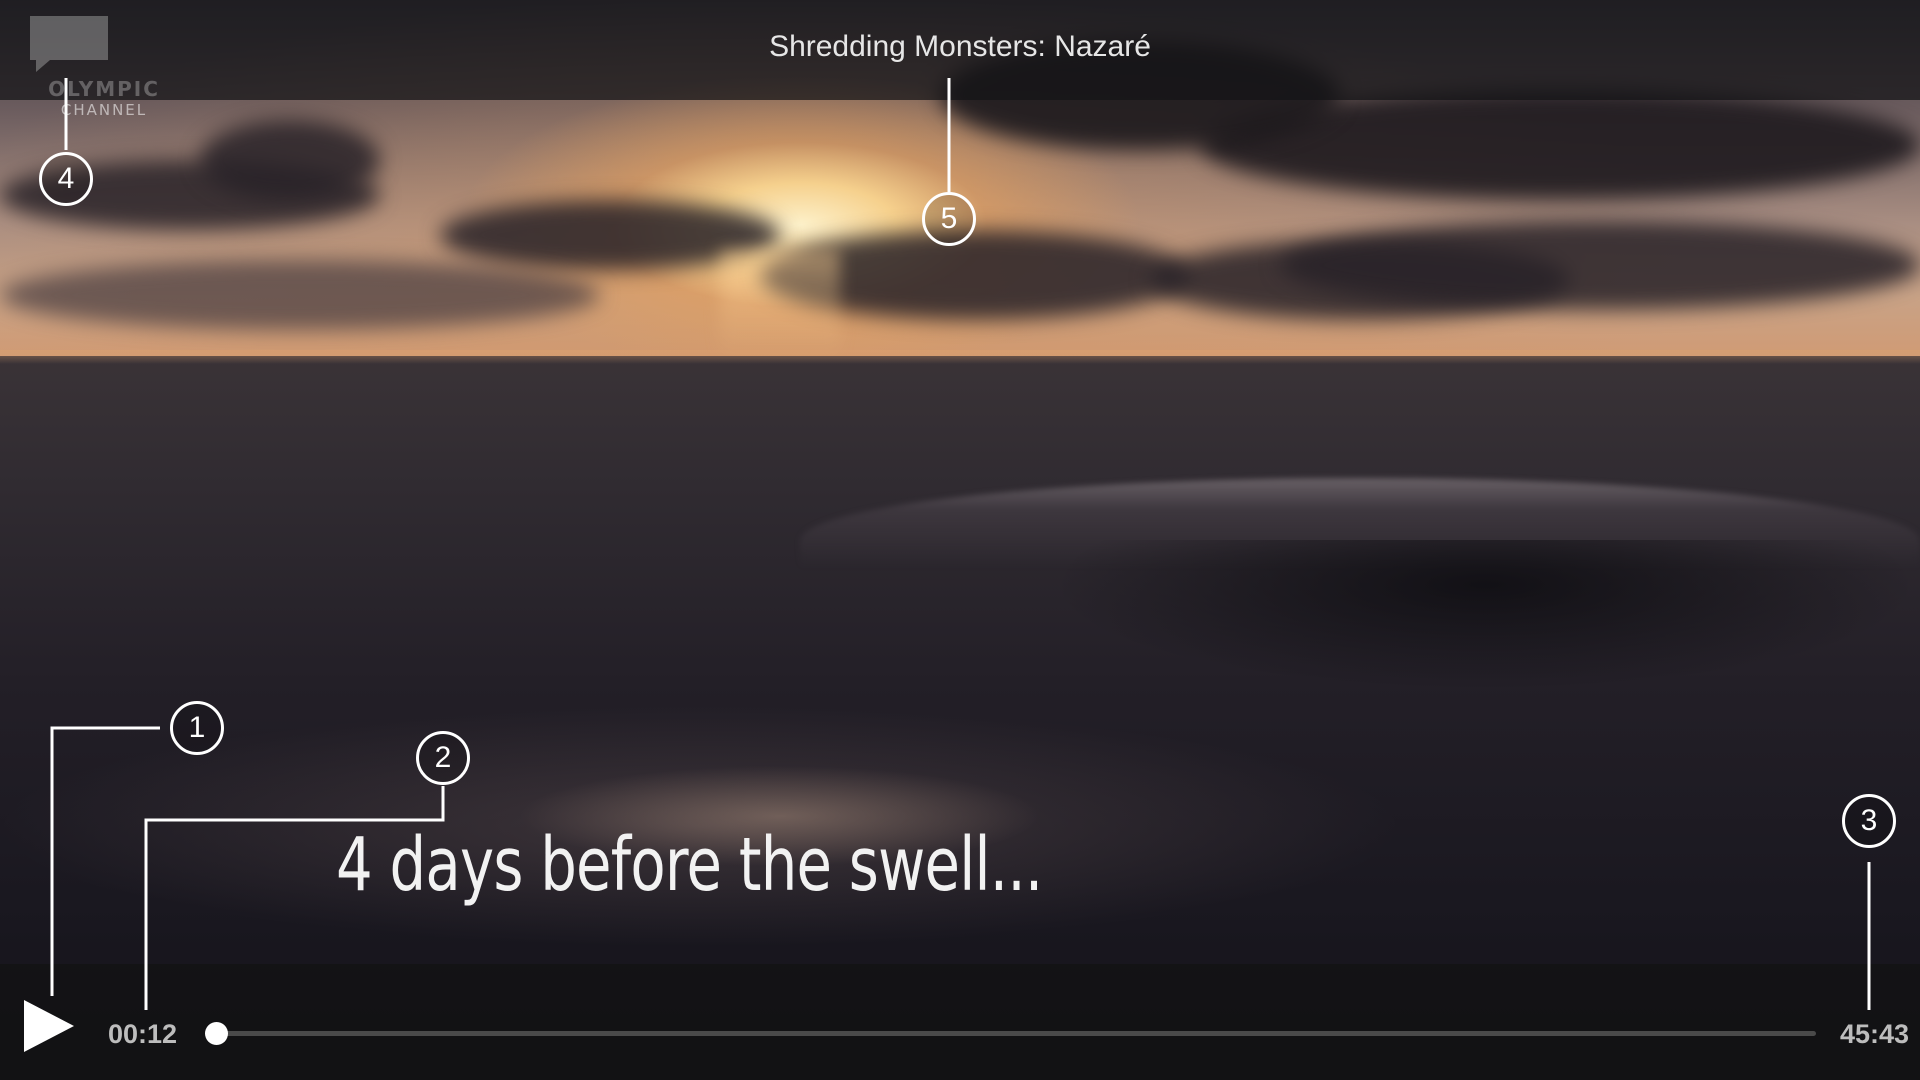  I want to click on watermark-line-2: CHANNEL, so click(104, 110).